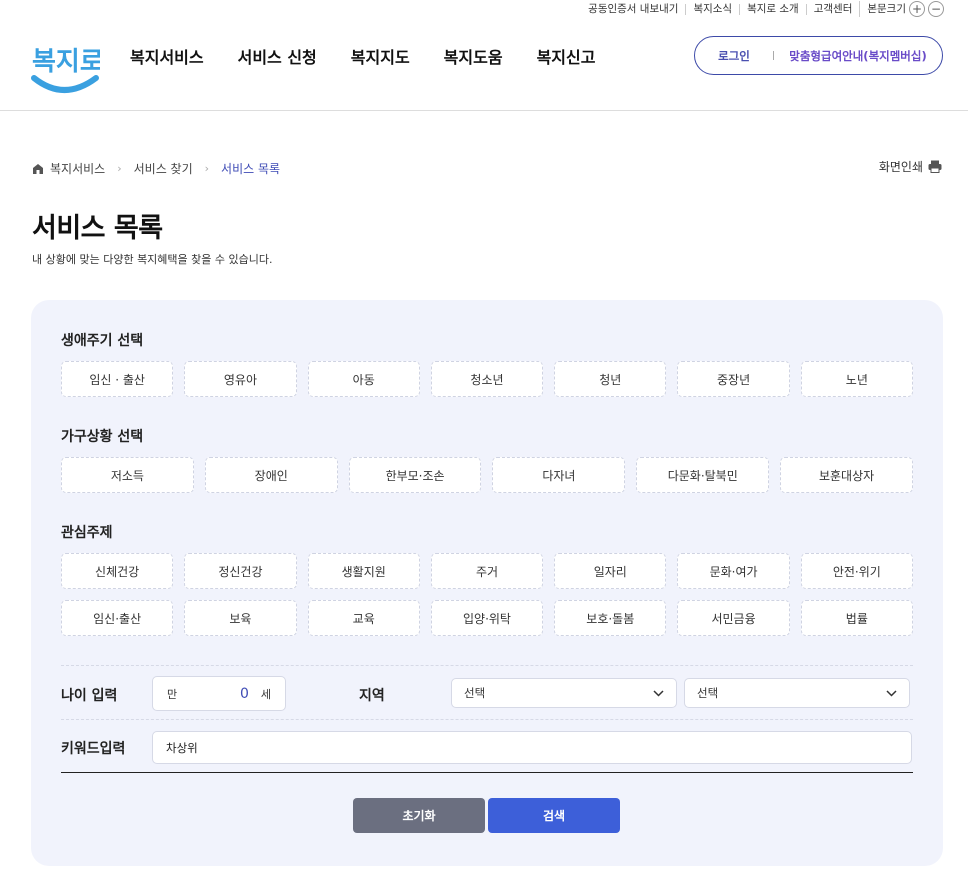 Image resolution: width=968 pixels, height=880 pixels. Describe the element at coordinates (66, 62) in the screenshot. I see `logo-text: 복지로` at that location.